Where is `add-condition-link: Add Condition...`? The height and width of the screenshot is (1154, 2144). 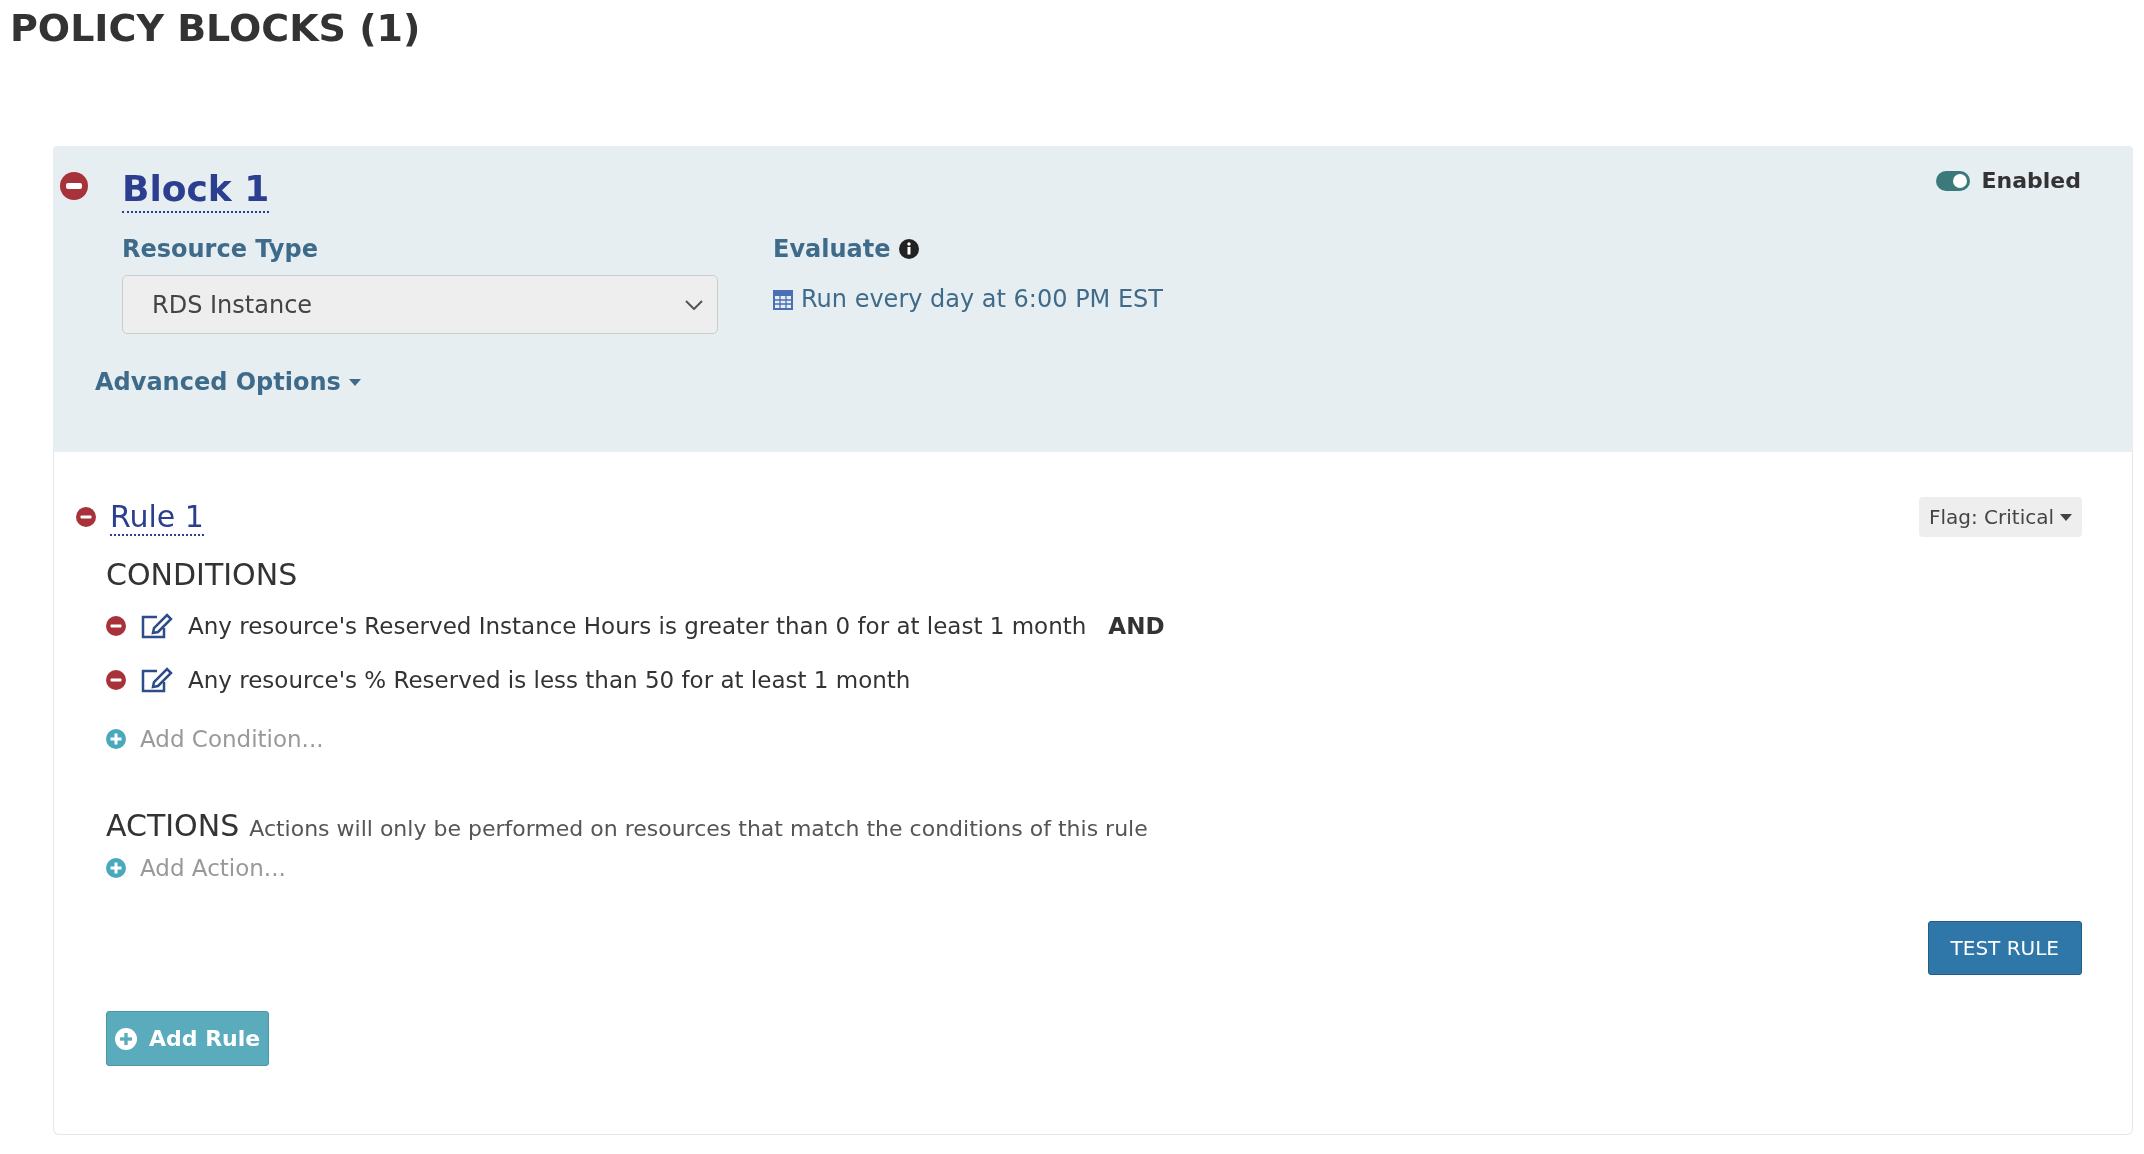
add-condition-link: Add Condition... is located at coordinates (1094, 739).